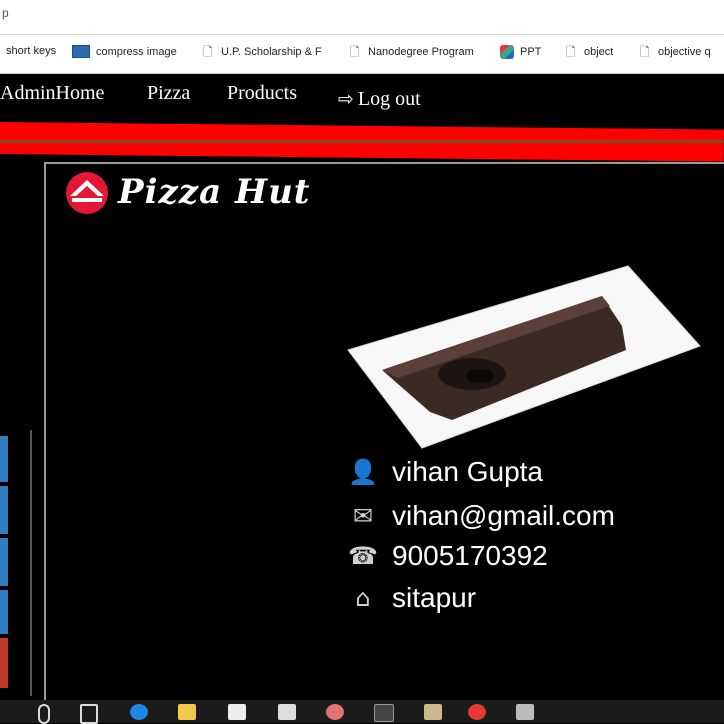  I want to click on address-text: p, so click(5, 13).